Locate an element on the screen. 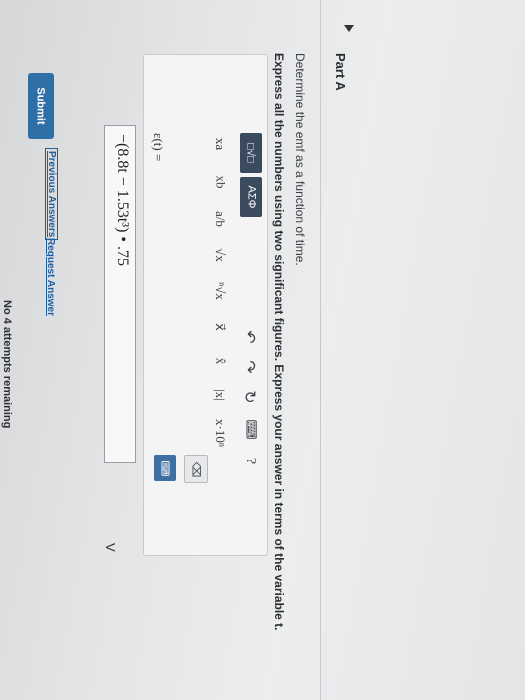 The image size is (525, 700). vector-button: x⃗ is located at coordinates (220, 327).